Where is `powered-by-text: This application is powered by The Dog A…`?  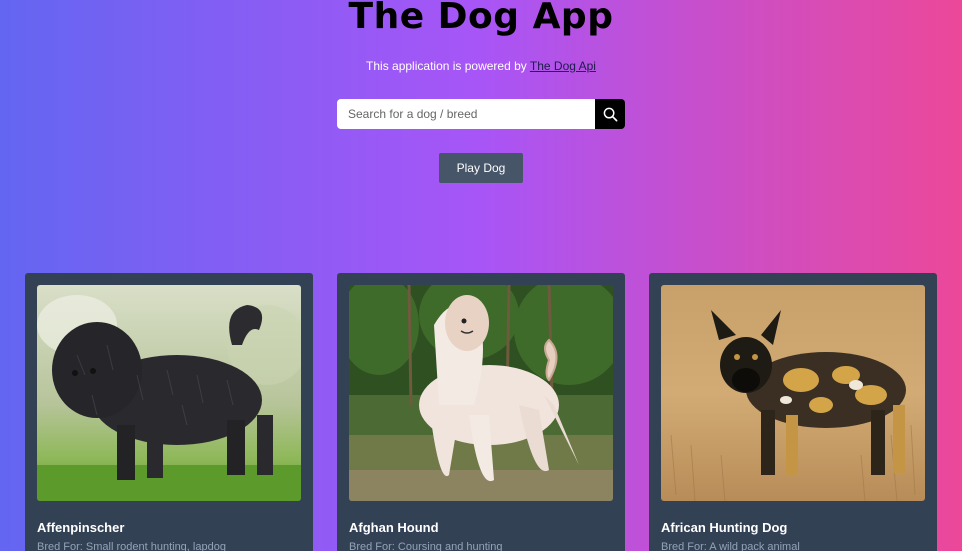 powered-by-text: This application is powered by The Dog A… is located at coordinates (481, 66).